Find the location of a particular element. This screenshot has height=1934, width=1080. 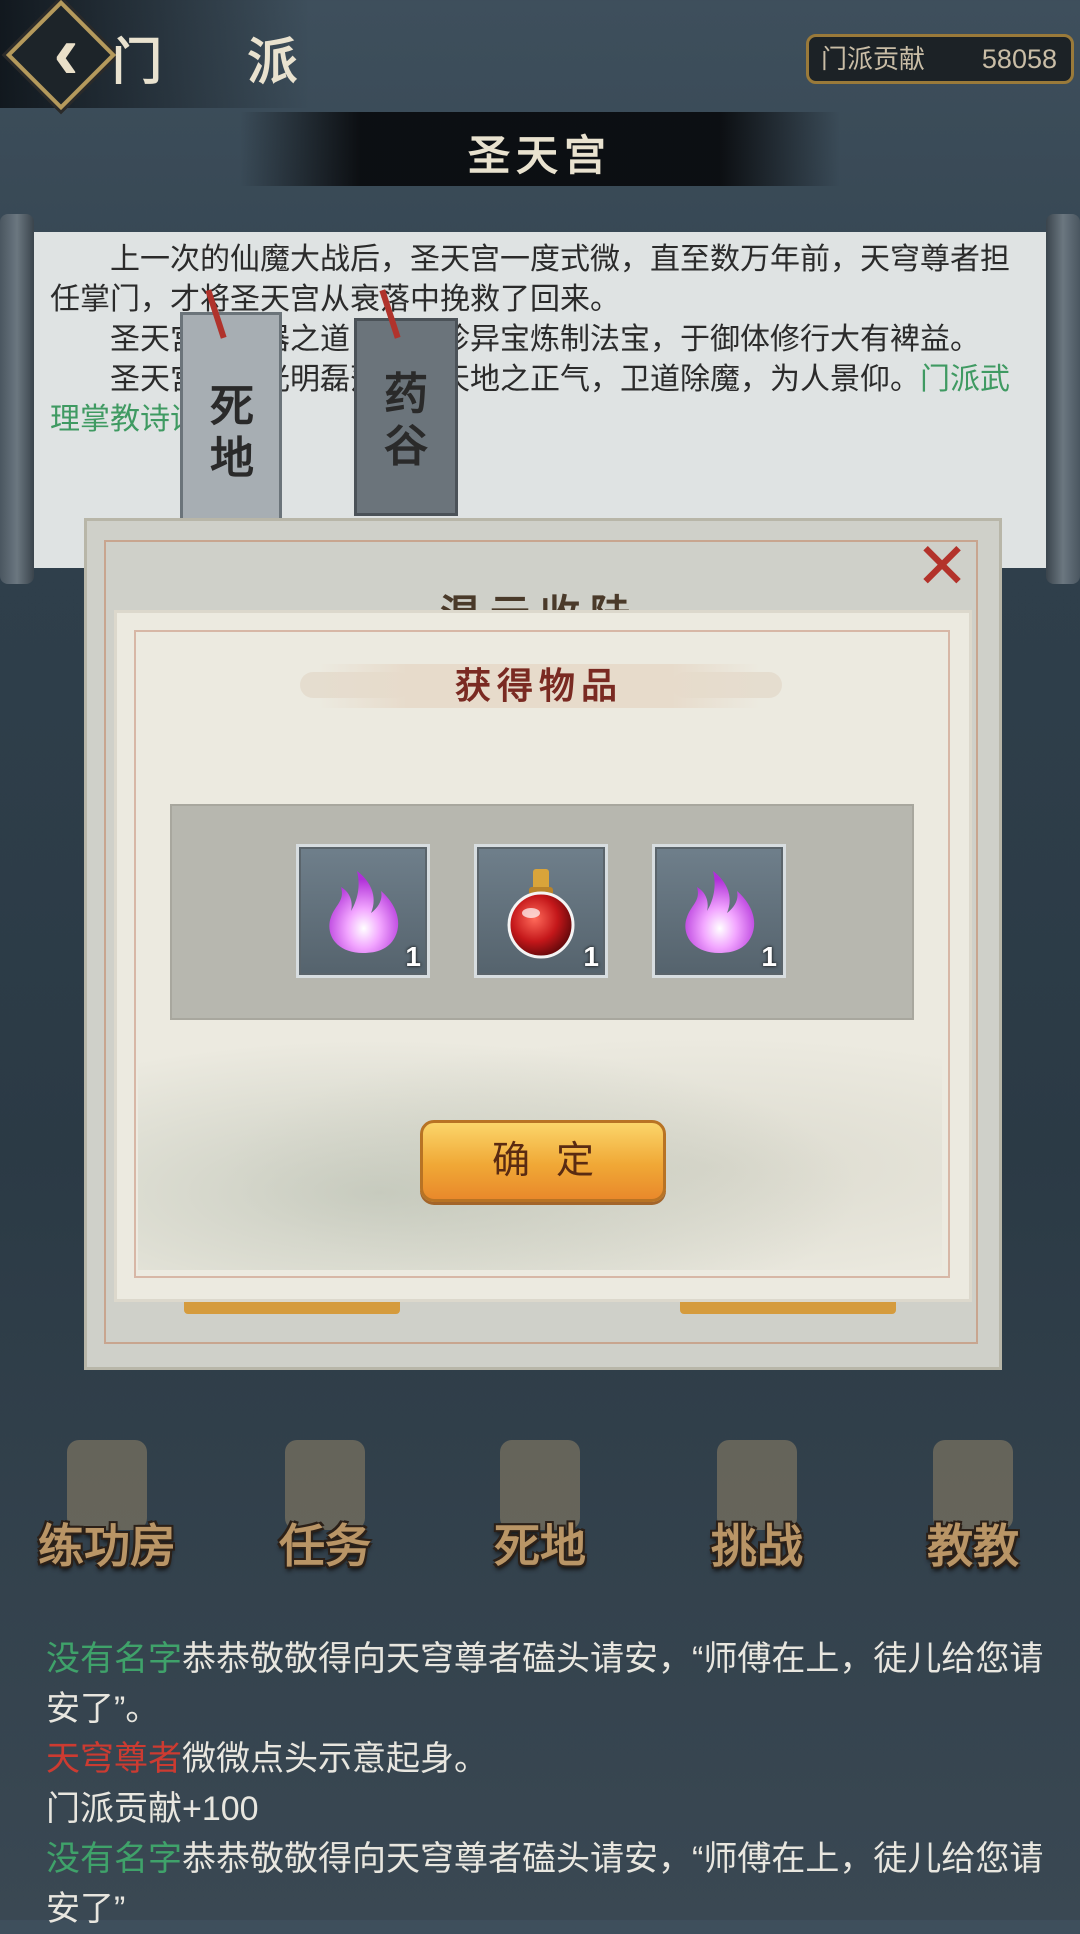

nav-label: 挑战 is located at coordinates (757, 1546).